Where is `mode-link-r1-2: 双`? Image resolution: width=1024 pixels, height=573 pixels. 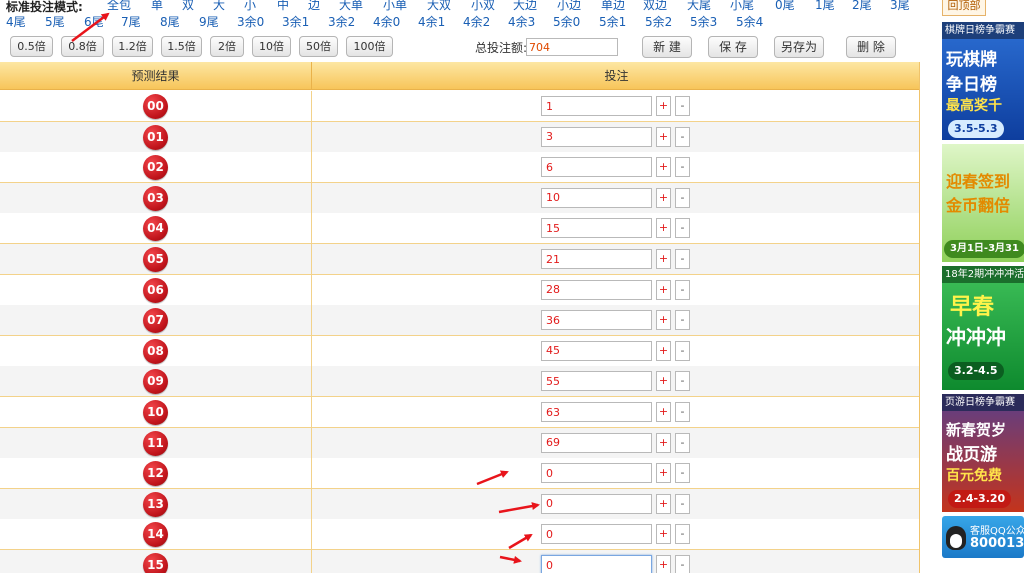 mode-link-r1-2: 双 is located at coordinates (188, 6).